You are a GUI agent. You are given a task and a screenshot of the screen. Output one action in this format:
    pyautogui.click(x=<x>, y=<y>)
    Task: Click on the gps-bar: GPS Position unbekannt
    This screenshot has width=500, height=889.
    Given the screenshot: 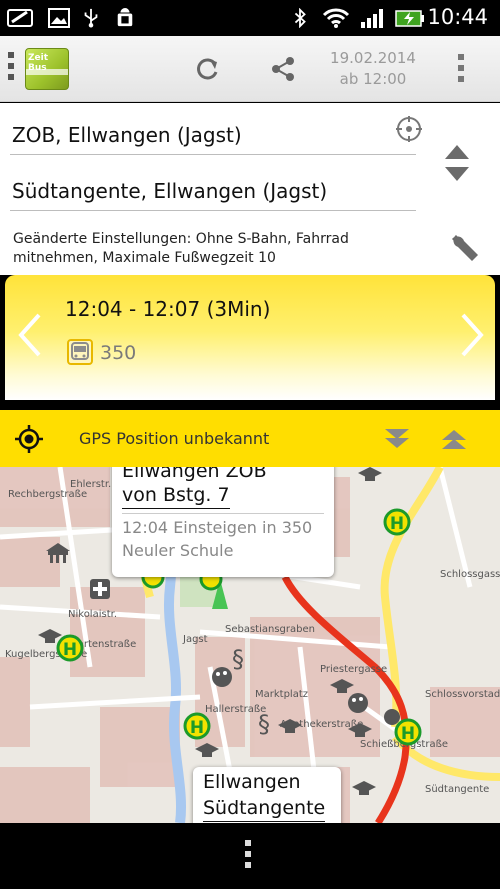 What is the action you would take?
    pyautogui.click(x=250, y=438)
    